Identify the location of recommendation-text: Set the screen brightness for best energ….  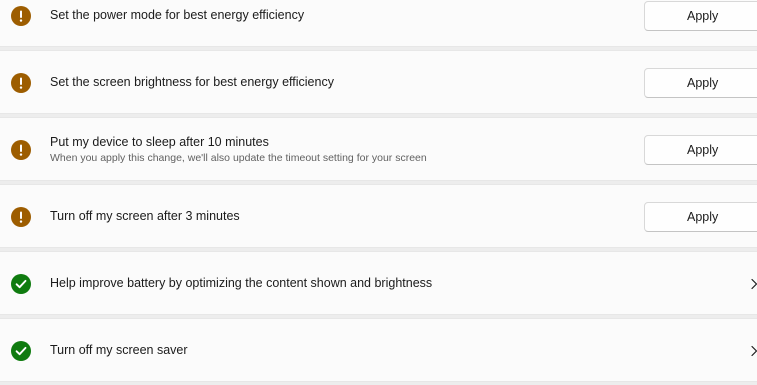
(192, 82).